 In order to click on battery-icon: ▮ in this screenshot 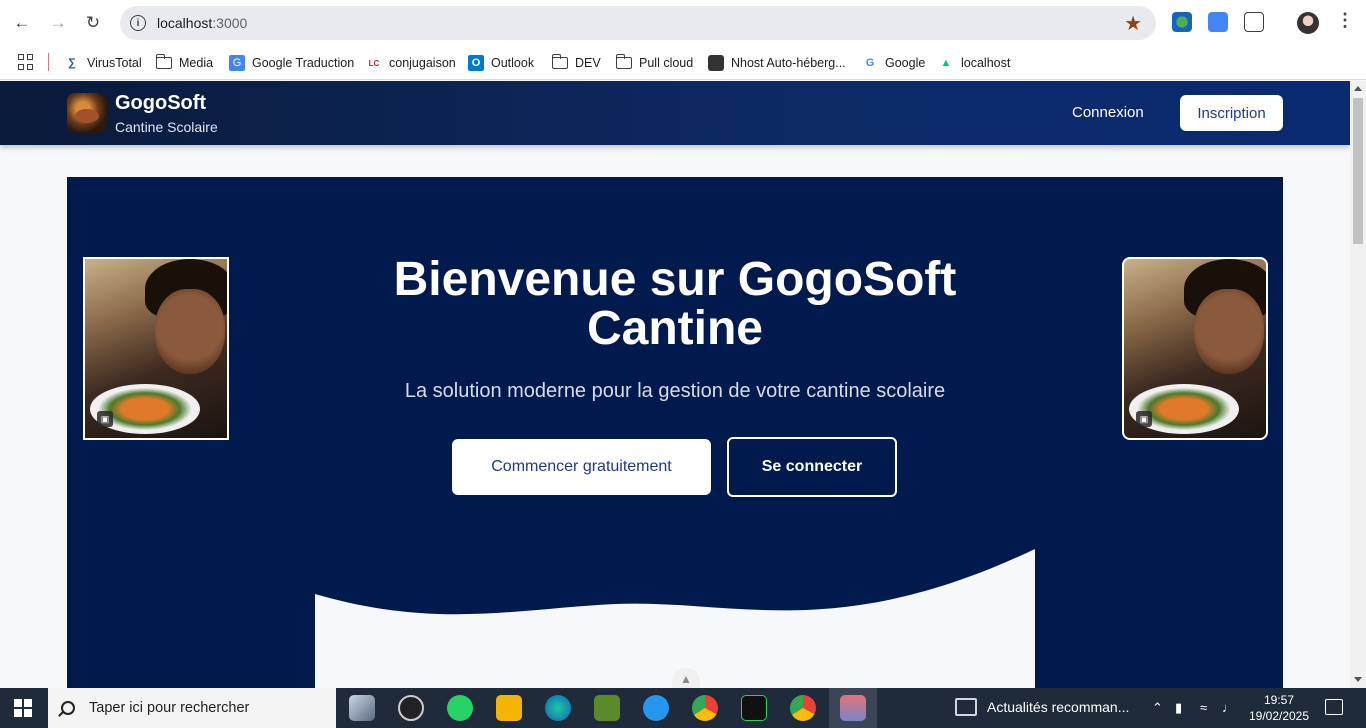, I will do `click(1178, 708)`.